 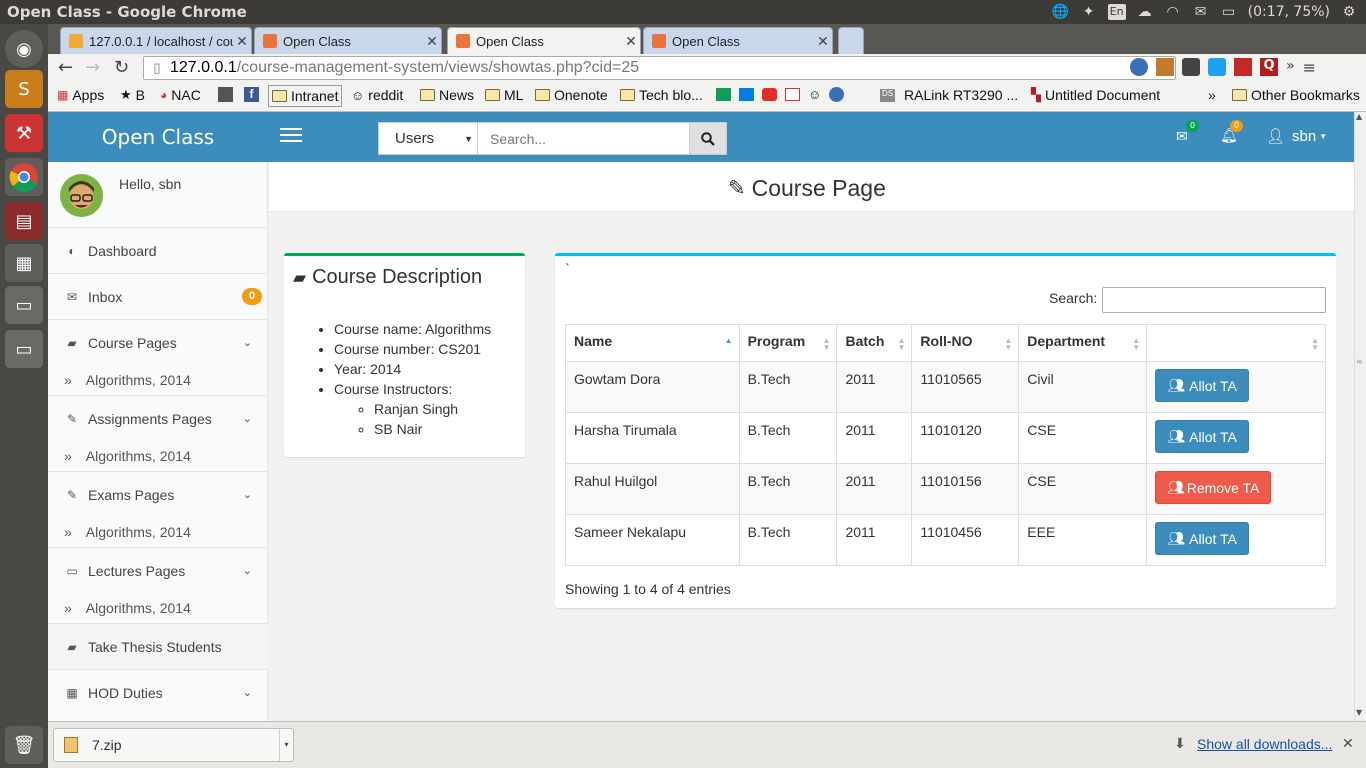 What do you see at coordinates (792, 94) in the screenshot?
I see `gmail-icon` at bounding box center [792, 94].